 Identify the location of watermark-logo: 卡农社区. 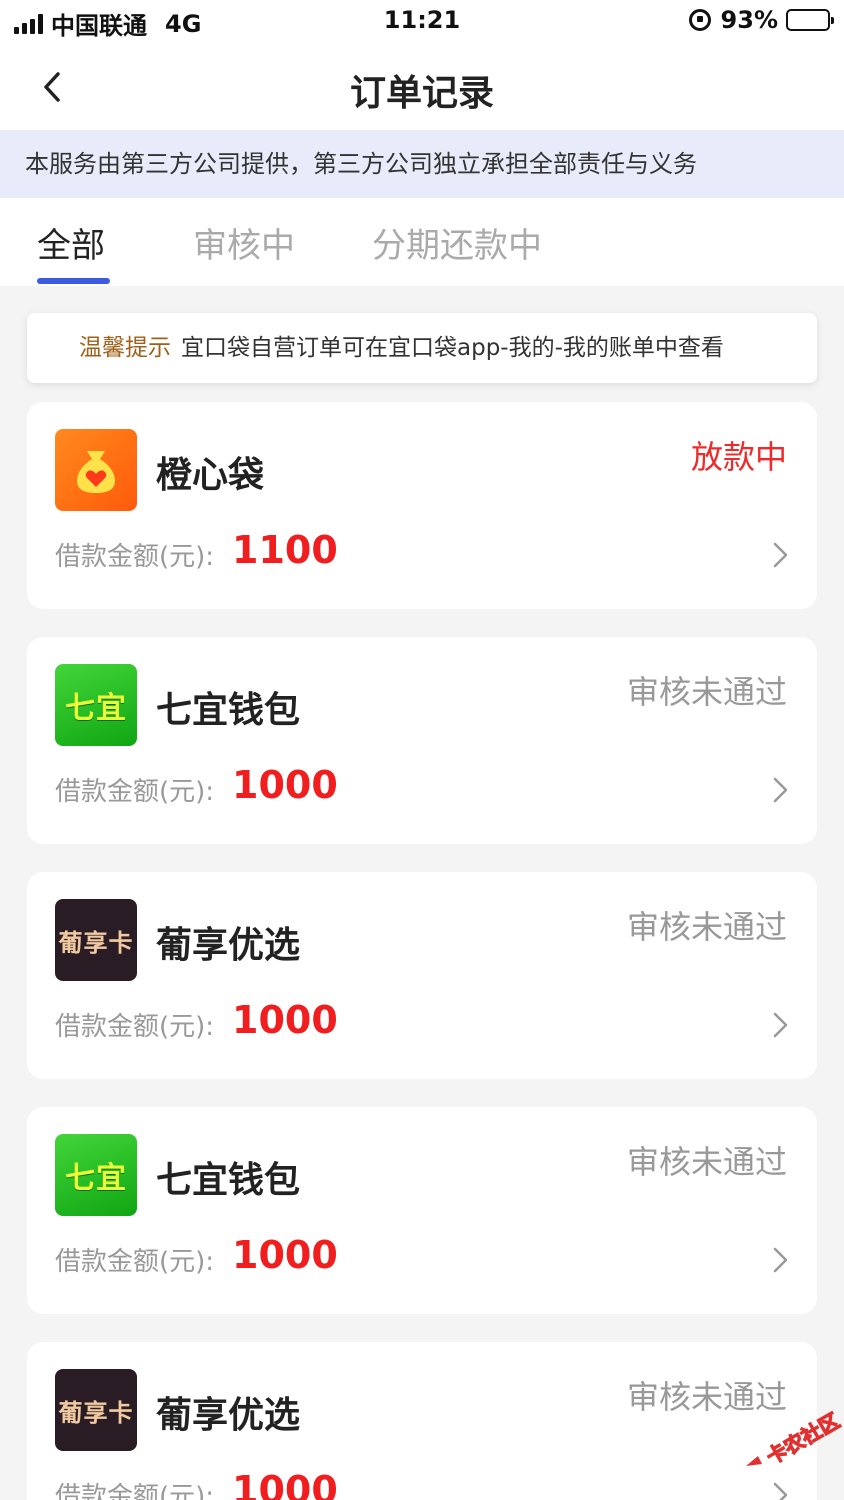
(795, 1439).